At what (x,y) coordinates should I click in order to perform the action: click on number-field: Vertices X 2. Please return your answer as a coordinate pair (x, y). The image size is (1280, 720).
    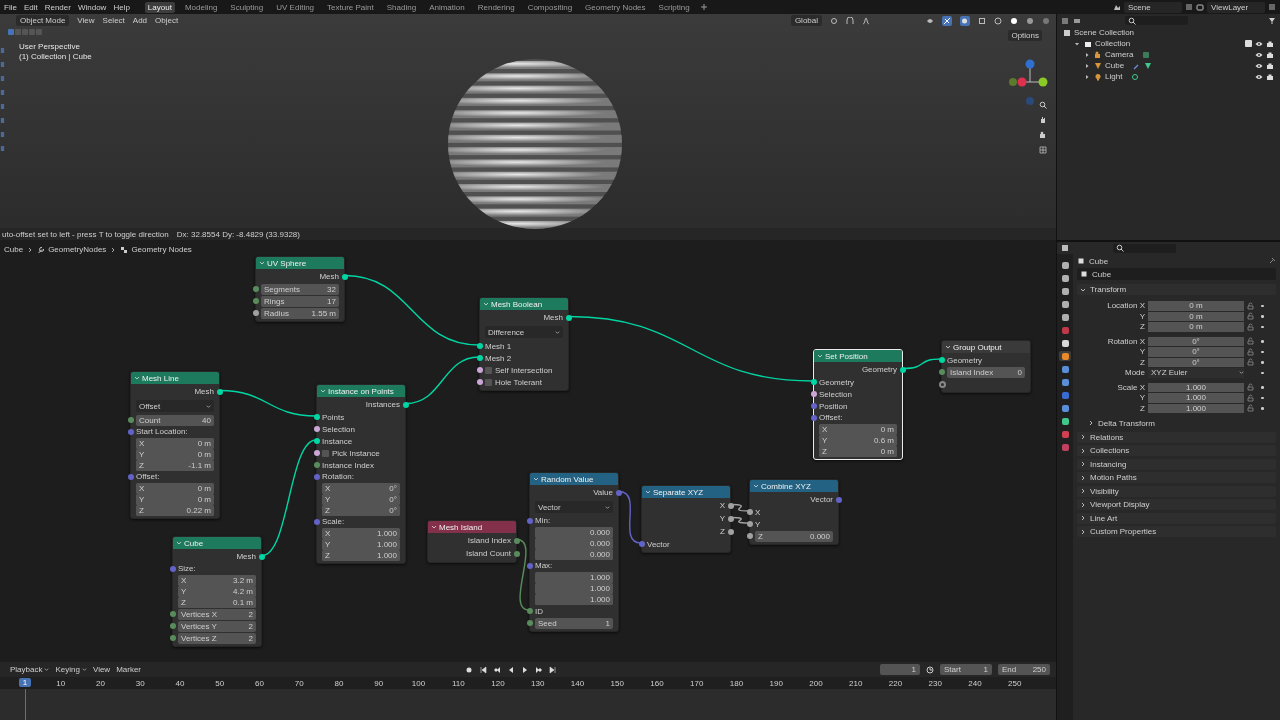
    Looking at the image, I should click on (217, 614).